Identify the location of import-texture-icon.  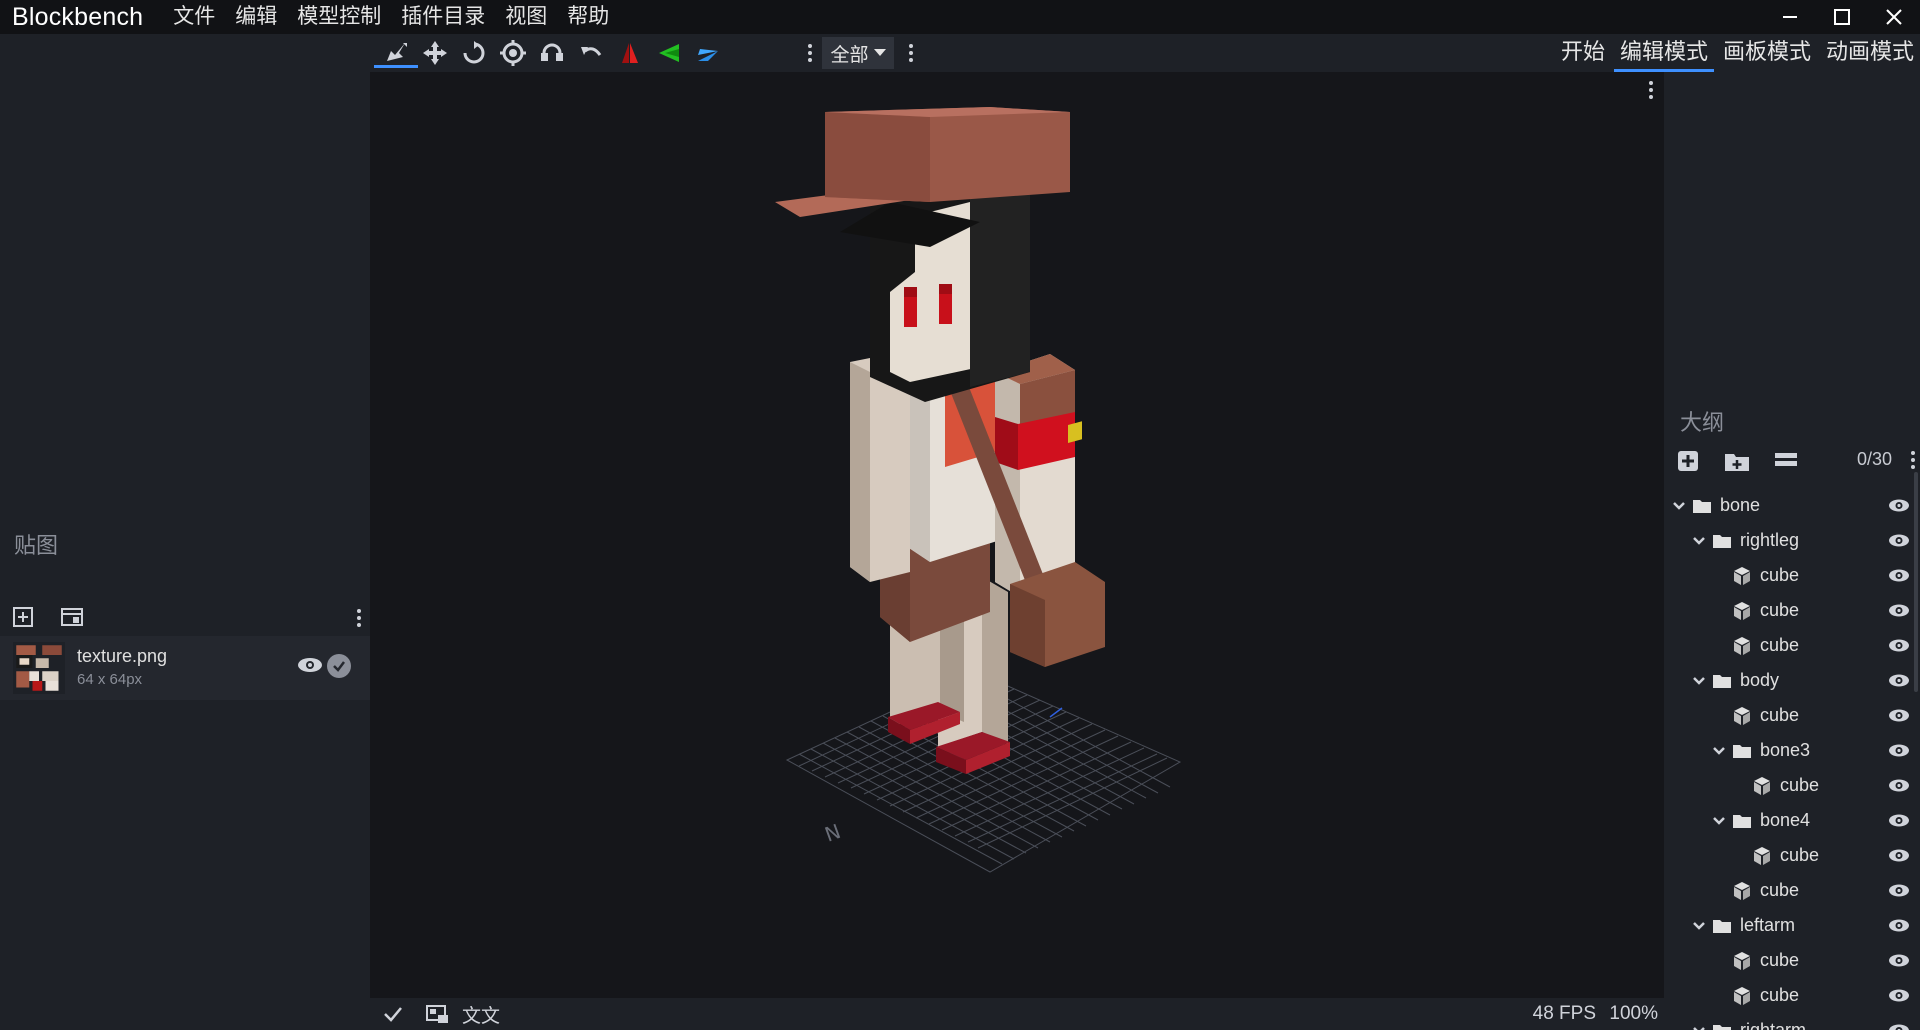
(72, 616).